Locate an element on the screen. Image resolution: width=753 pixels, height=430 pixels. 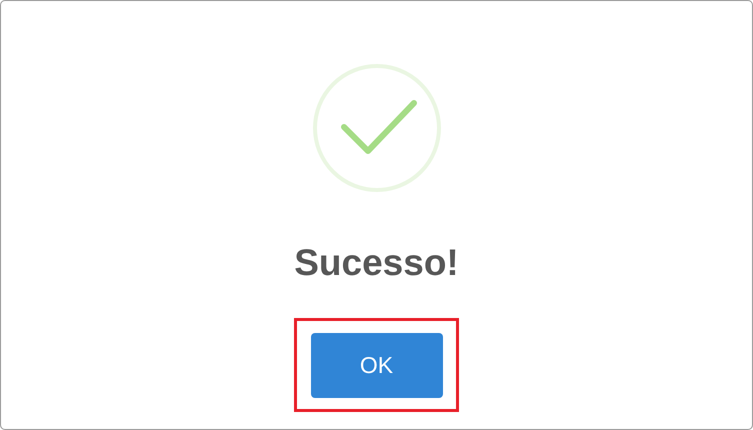
ok-button: OK is located at coordinates (376, 365).